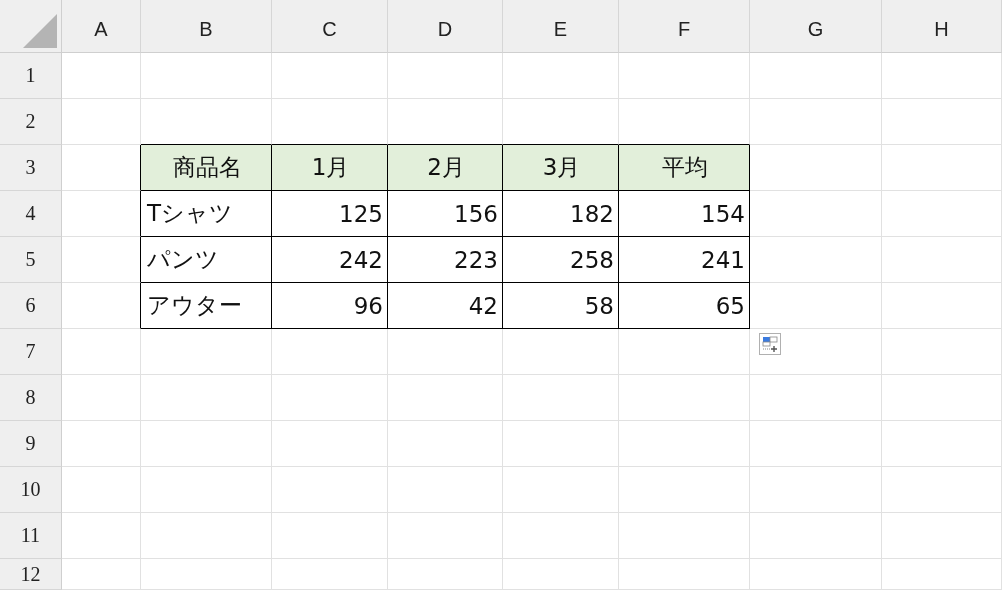 Image resolution: width=1002 pixels, height=590 pixels. I want to click on table-cell: 65, so click(684, 306).